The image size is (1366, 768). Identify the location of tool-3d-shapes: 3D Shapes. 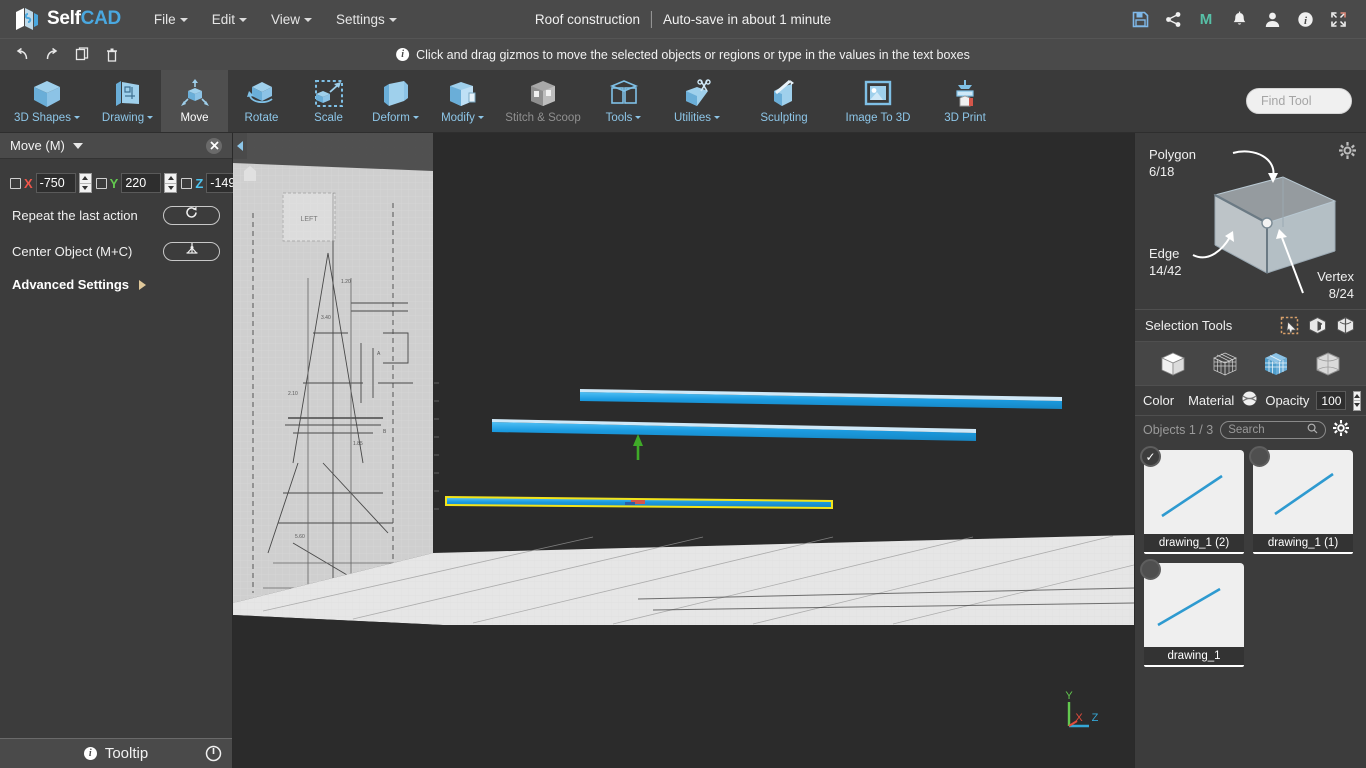
(47, 101).